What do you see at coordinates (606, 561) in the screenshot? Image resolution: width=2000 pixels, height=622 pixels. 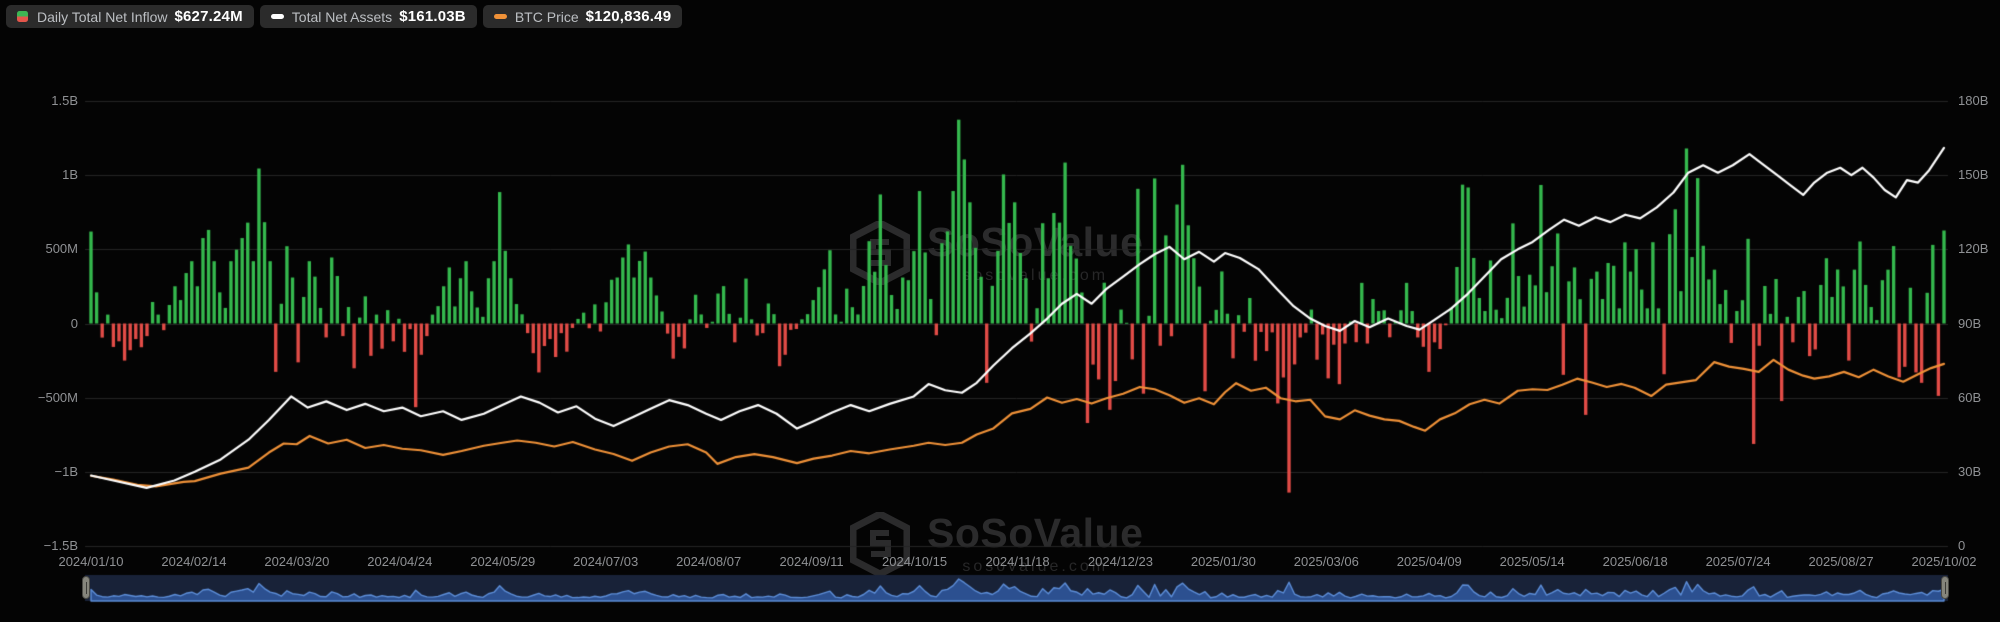 I see `x-axis-tick: 2024/07/03` at bounding box center [606, 561].